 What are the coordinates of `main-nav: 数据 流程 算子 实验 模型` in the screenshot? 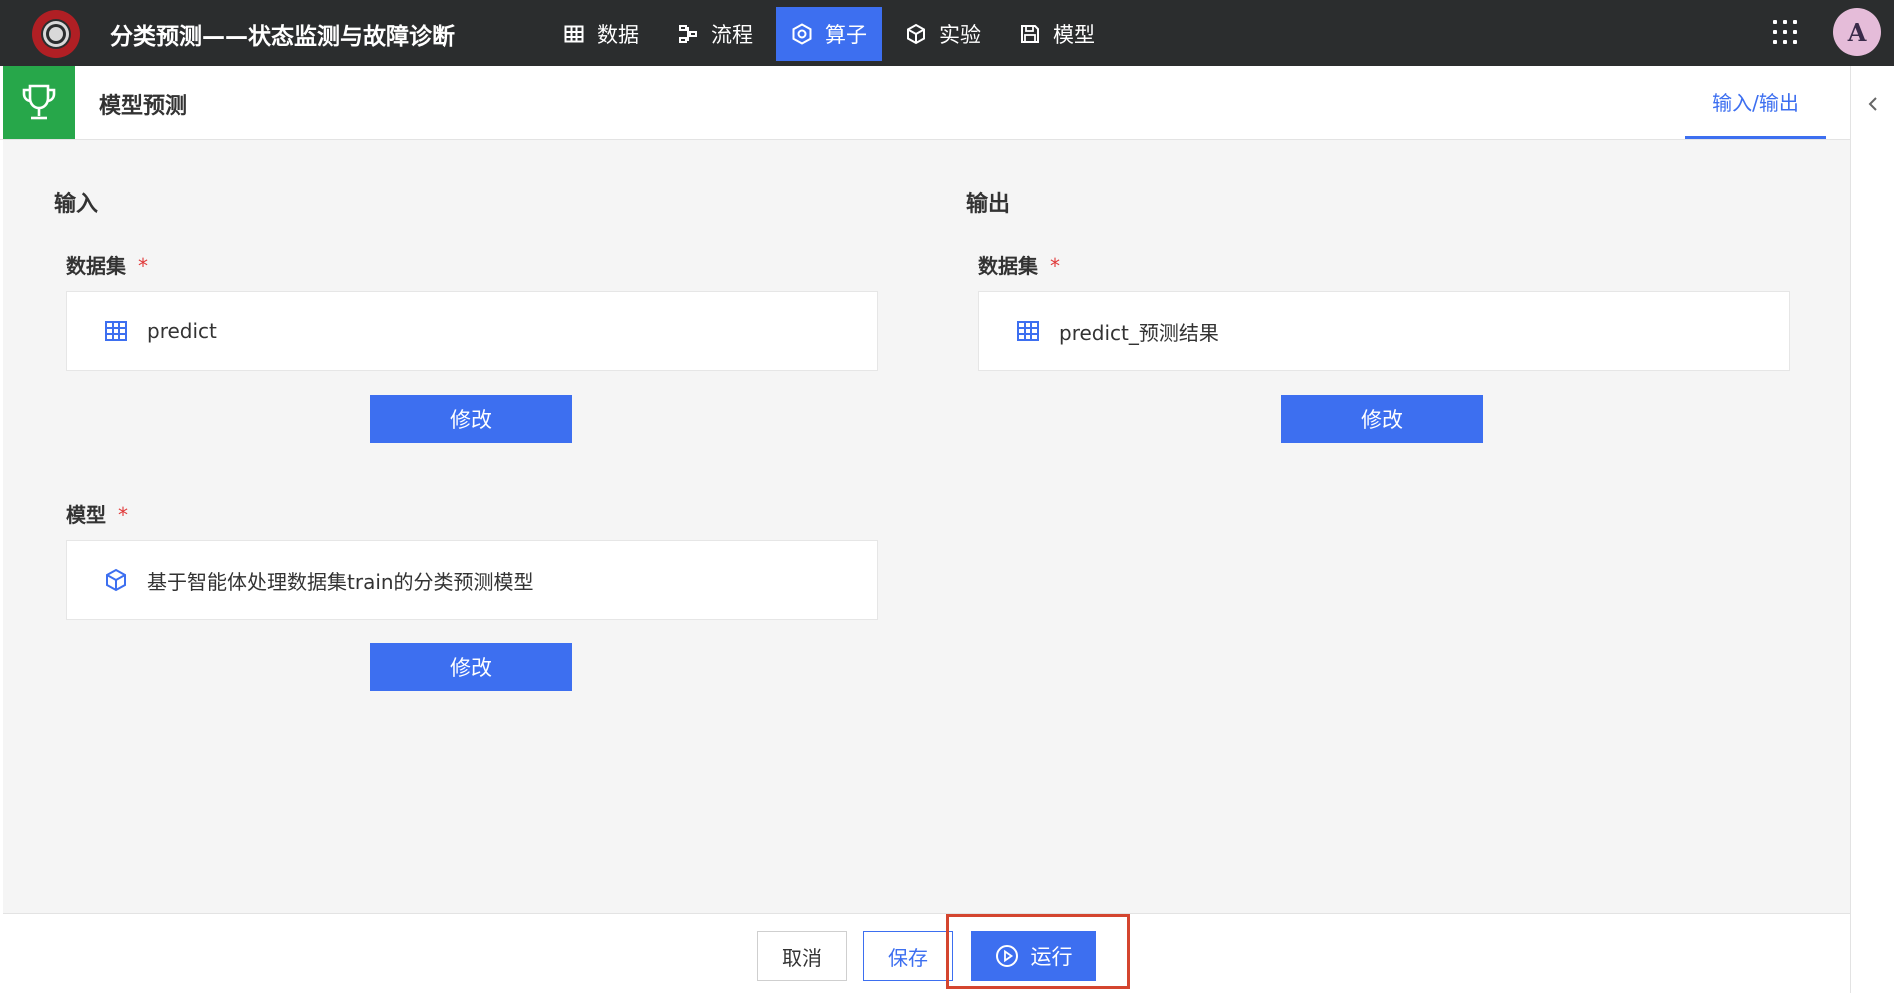 It's located at (833, 34).